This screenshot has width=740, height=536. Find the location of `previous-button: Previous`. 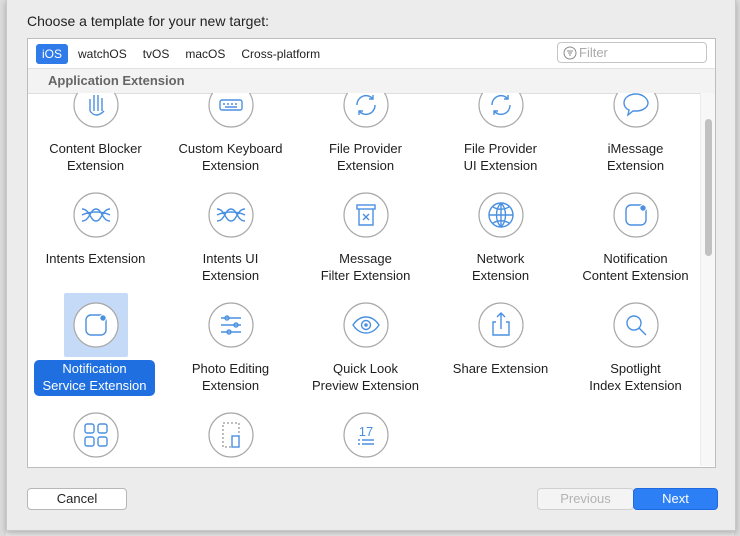

previous-button: Previous is located at coordinates (585, 499).